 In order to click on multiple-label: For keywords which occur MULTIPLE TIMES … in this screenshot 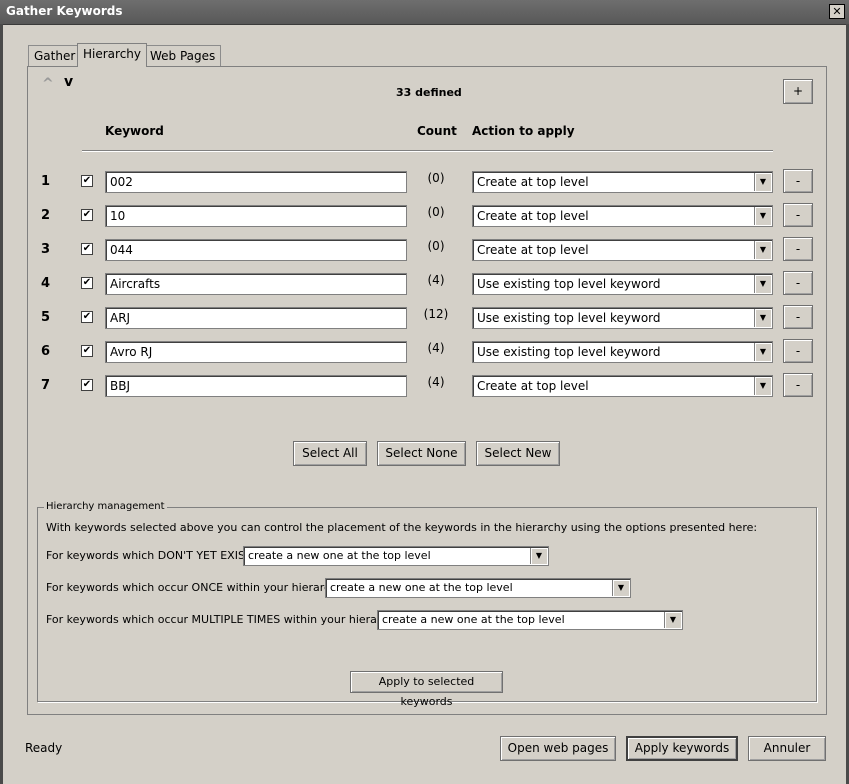, I will do `click(225, 619)`.